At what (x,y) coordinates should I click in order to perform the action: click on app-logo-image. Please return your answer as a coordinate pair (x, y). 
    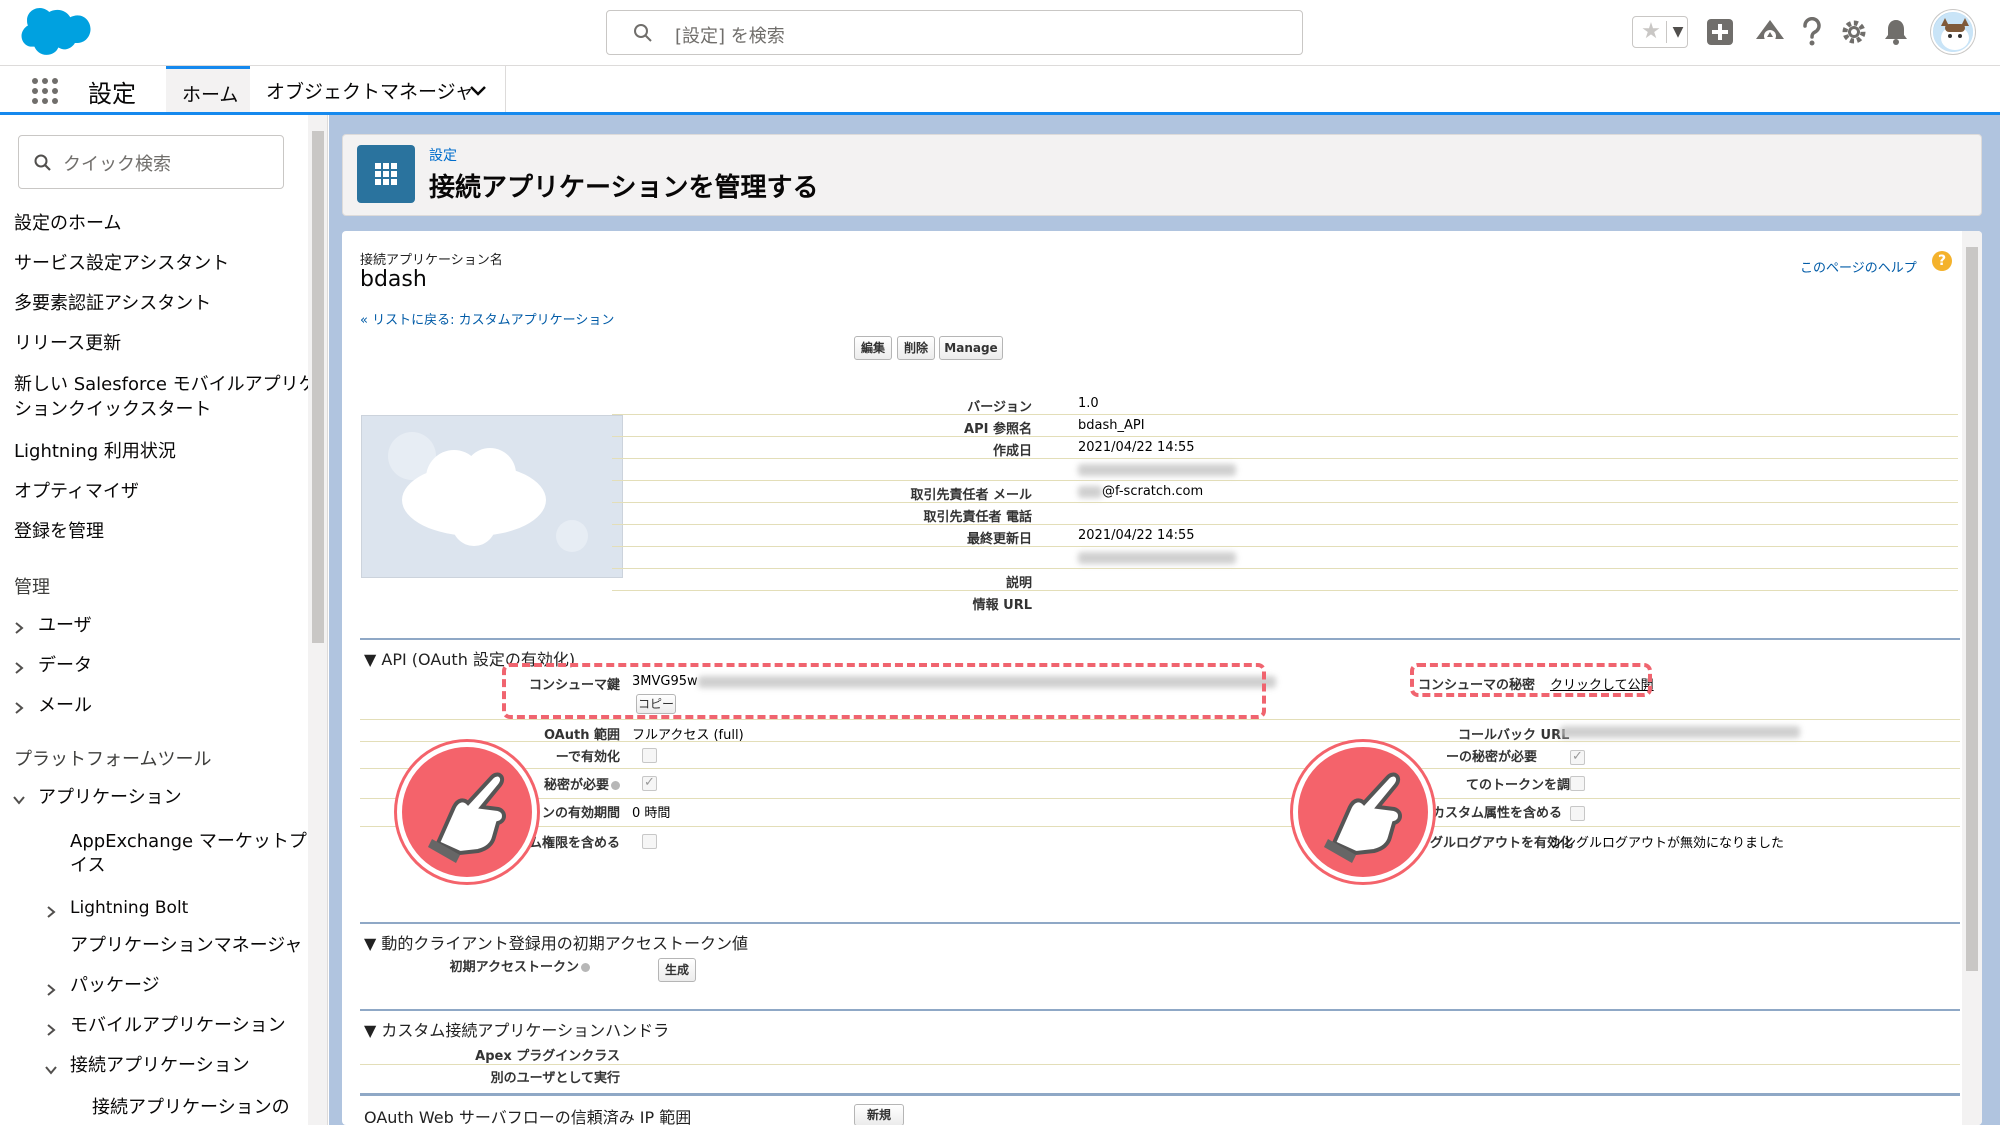
    Looking at the image, I should click on (492, 496).